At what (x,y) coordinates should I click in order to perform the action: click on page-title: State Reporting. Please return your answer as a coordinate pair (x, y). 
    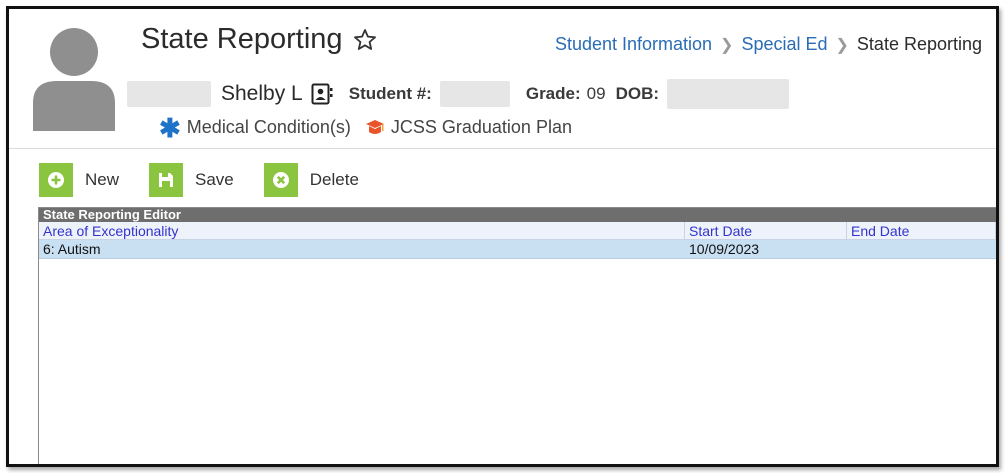
    Looking at the image, I should click on (259, 39).